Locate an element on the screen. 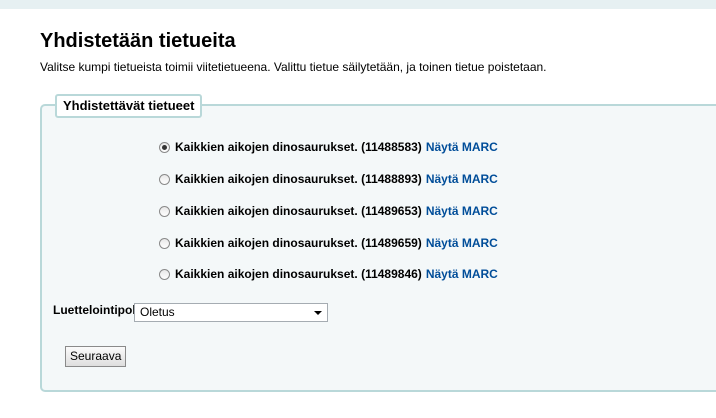 The width and height of the screenshot is (716, 418). page-title: Yhdistetään tietueita is located at coordinates (138, 41).